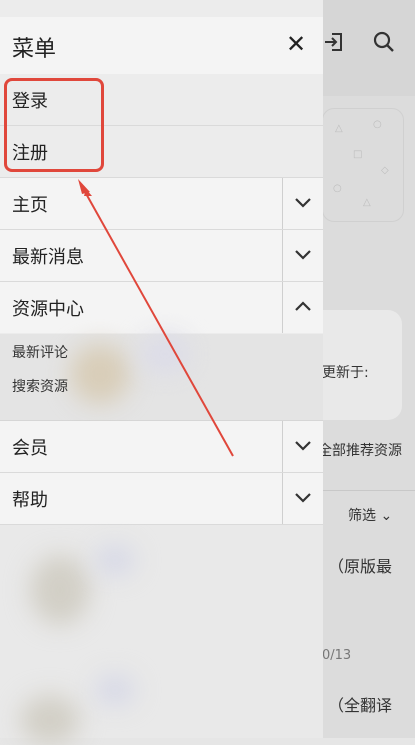  What do you see at coordinates (156, 318) in the screenshot?
I see `annotation-arrow-icon` at bounding box center [156, 318].